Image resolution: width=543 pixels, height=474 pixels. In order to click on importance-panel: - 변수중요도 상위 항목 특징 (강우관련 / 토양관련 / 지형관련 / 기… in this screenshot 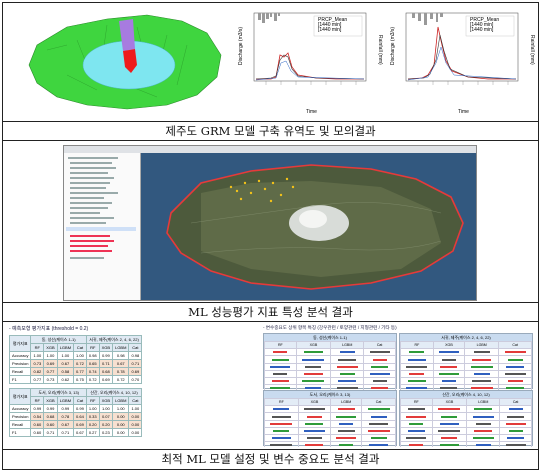, I will do `click(398, 386)`.